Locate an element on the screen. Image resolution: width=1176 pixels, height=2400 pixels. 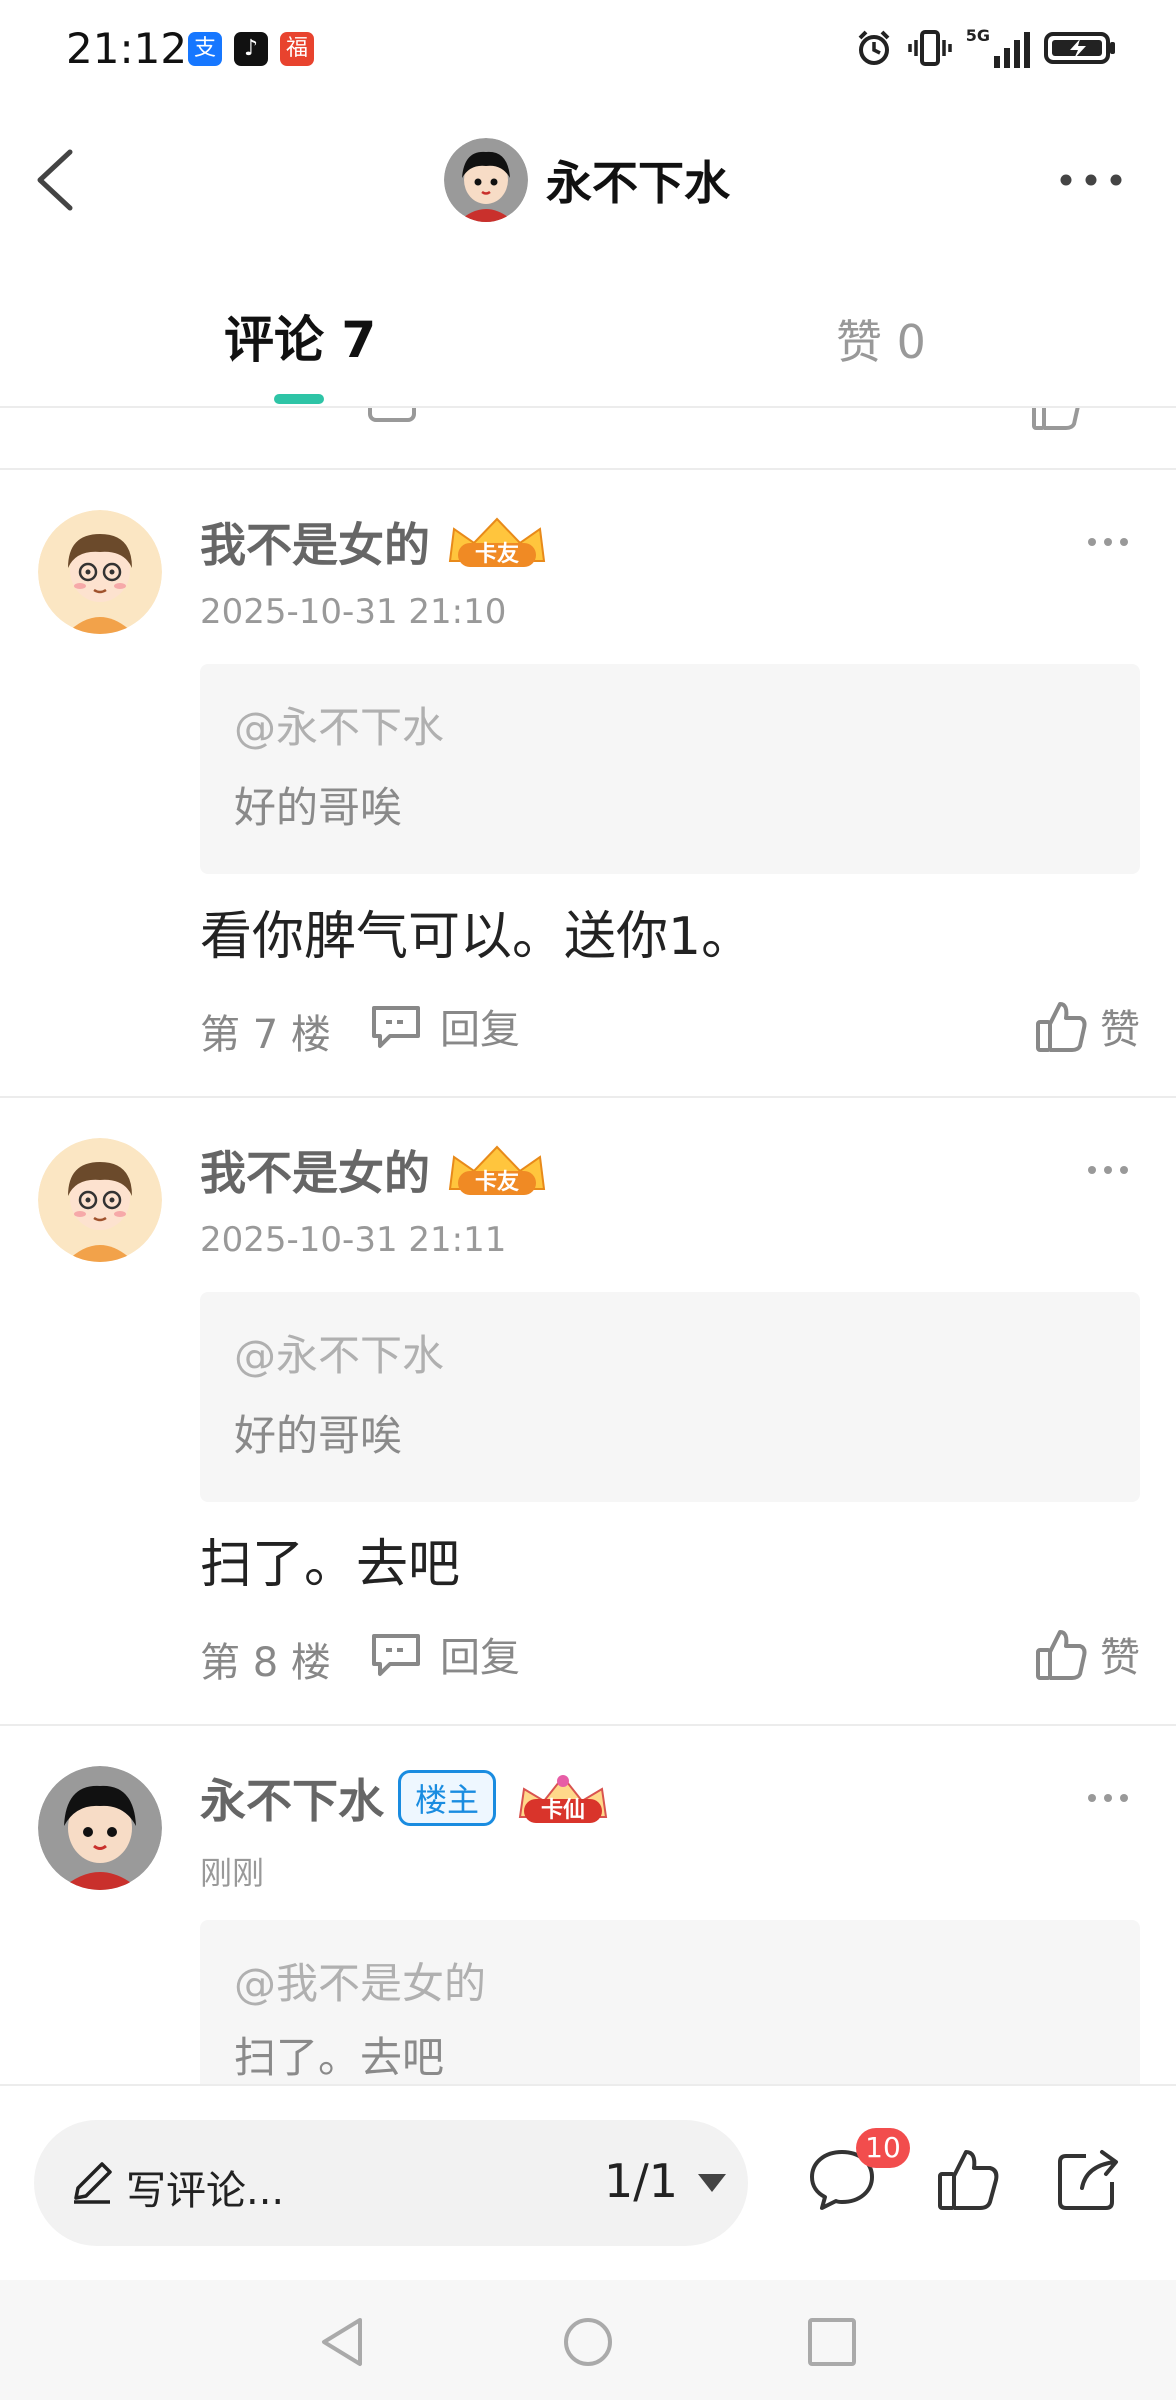
nav-back-icon is located at coordinates (342, 2342).